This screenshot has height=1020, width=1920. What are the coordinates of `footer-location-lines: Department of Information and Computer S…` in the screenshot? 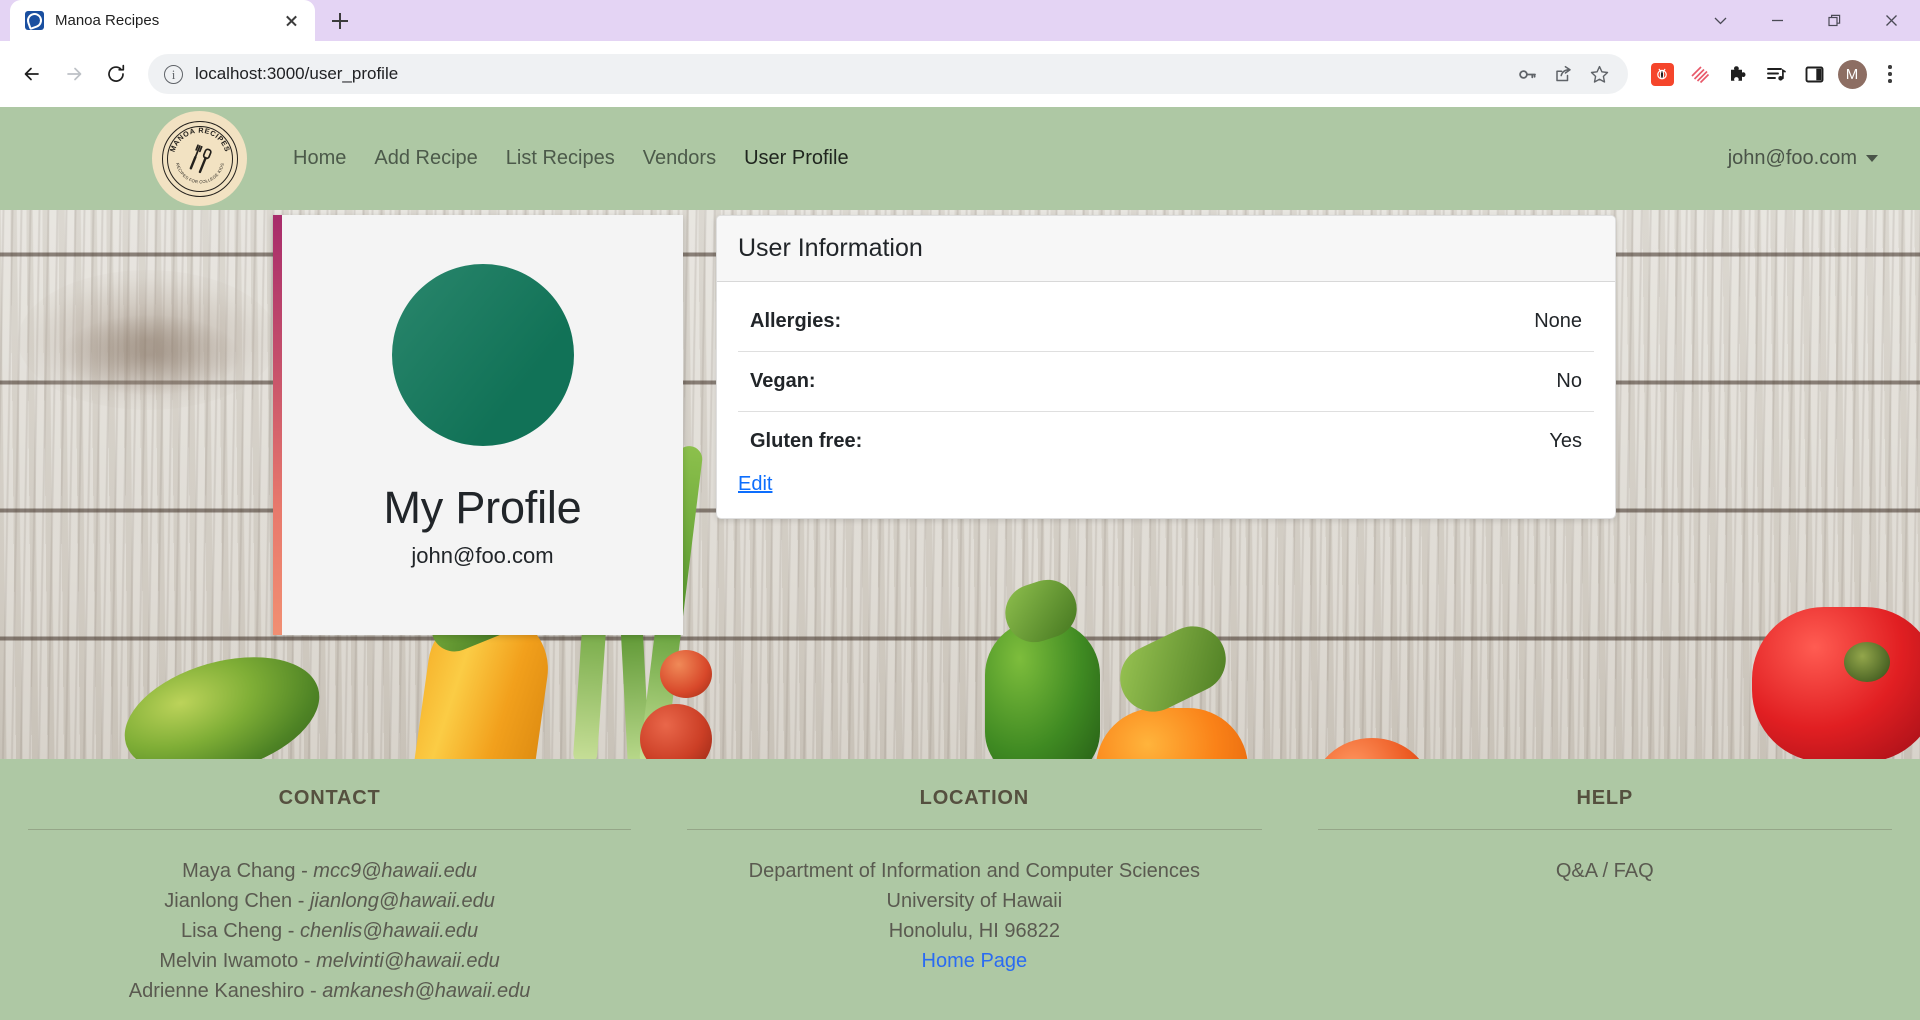 It's located at (974, 903).